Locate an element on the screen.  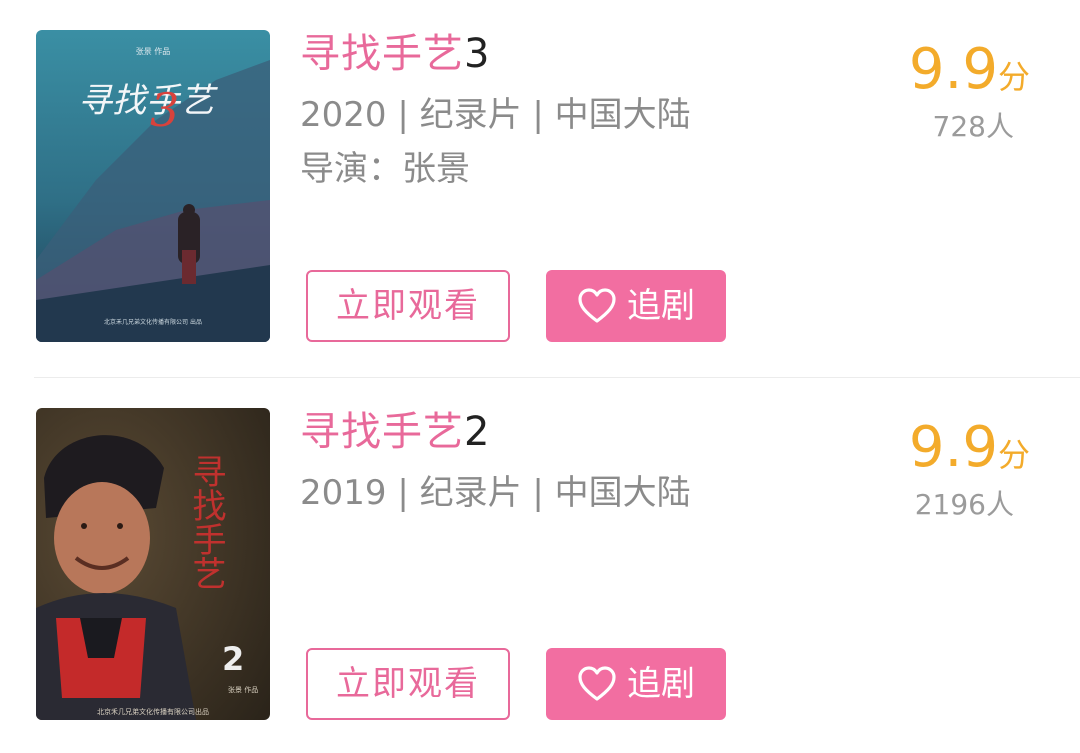
item-meta: 2020 | 纪录片 | 中国大陆 is located at coordinates (495, 115).